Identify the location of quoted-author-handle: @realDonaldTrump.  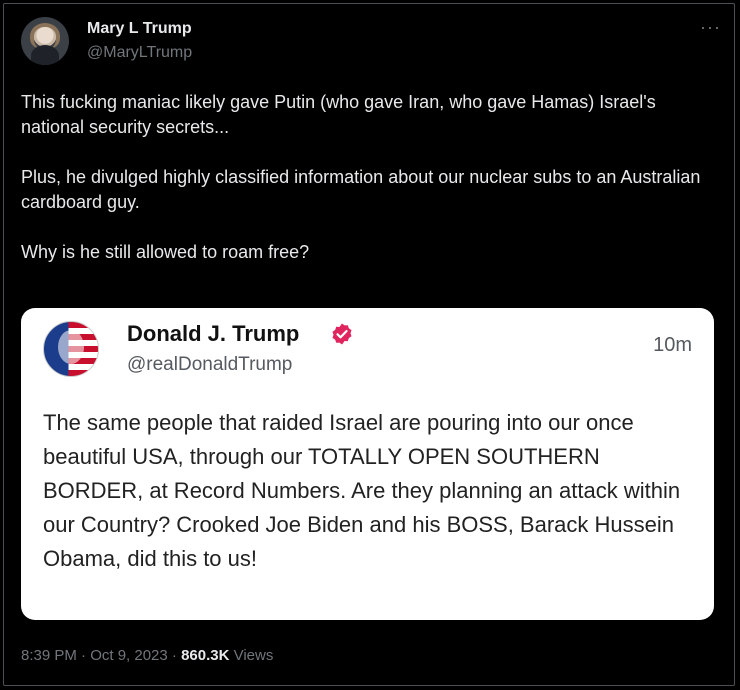
(209, 365).